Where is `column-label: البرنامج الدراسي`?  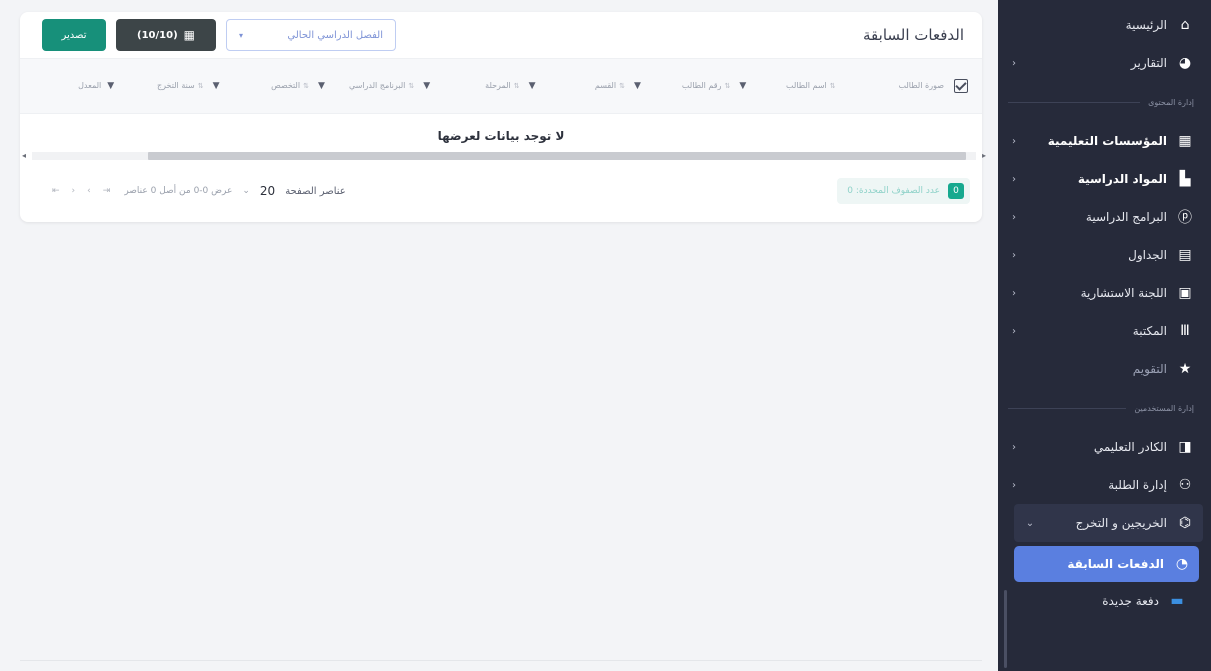
column-label: البرنامج الدراسي is located at coordinates (377, 85).